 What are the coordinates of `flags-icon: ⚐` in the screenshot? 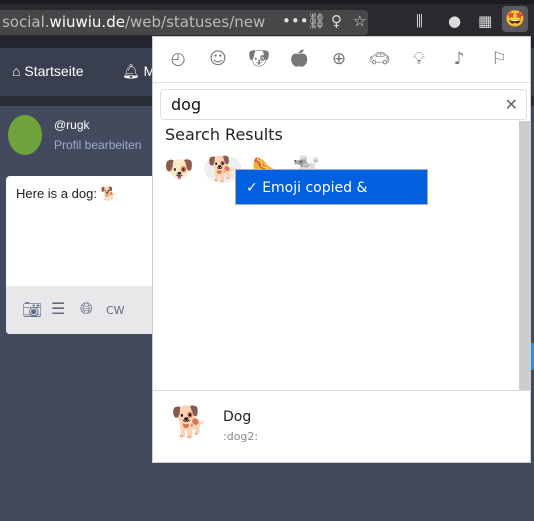 It's located at (499, 61).